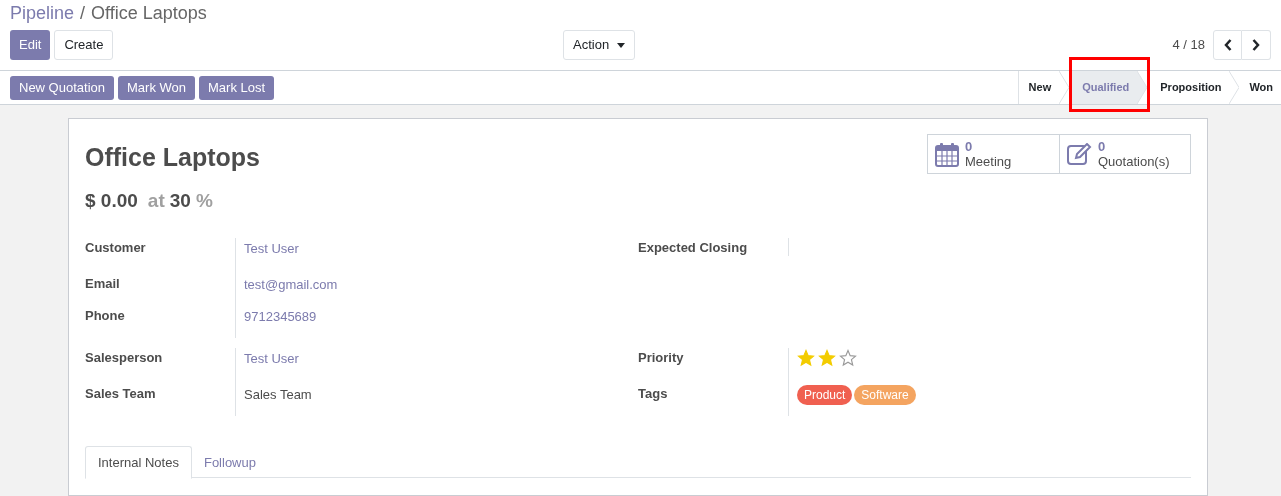  Describe the element at coordinates (885, 395) in the screenshot. I see `tag: Software` at that location.